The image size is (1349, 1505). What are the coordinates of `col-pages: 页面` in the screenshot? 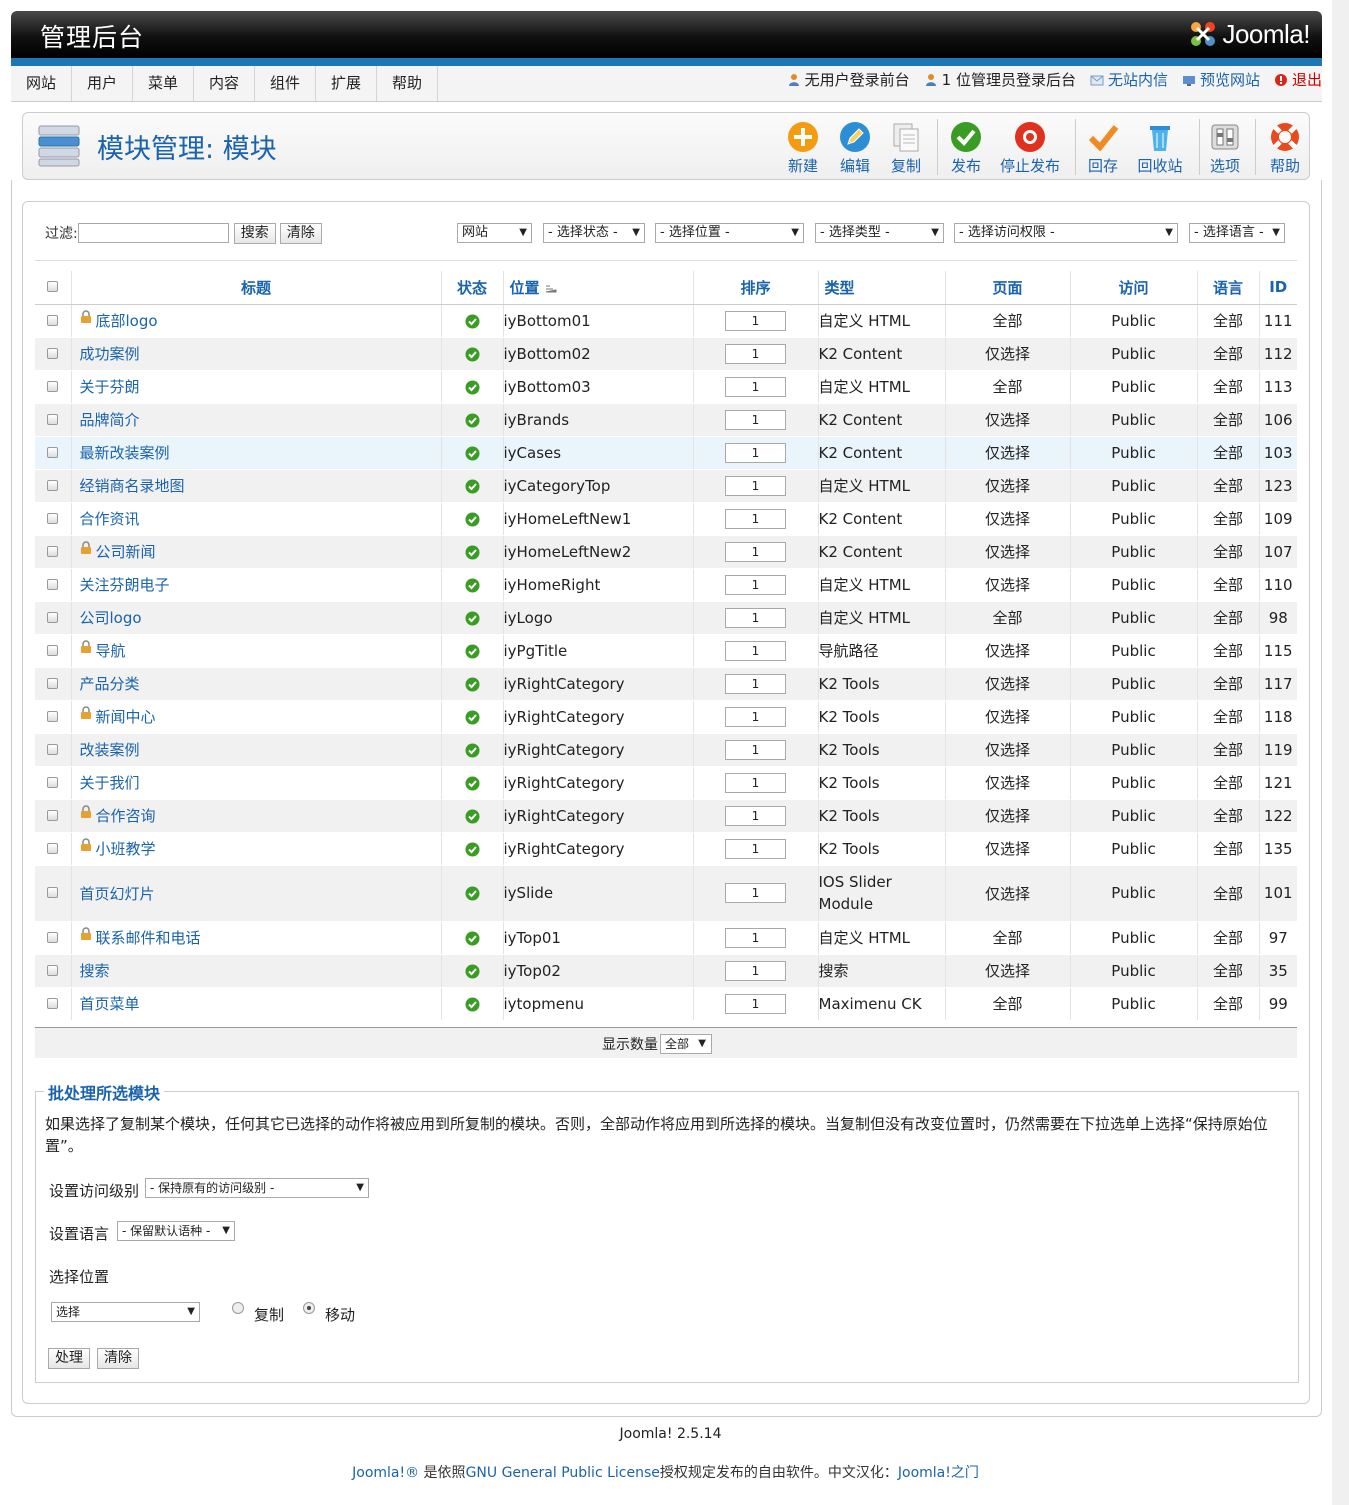 It's located at (1008, 288).